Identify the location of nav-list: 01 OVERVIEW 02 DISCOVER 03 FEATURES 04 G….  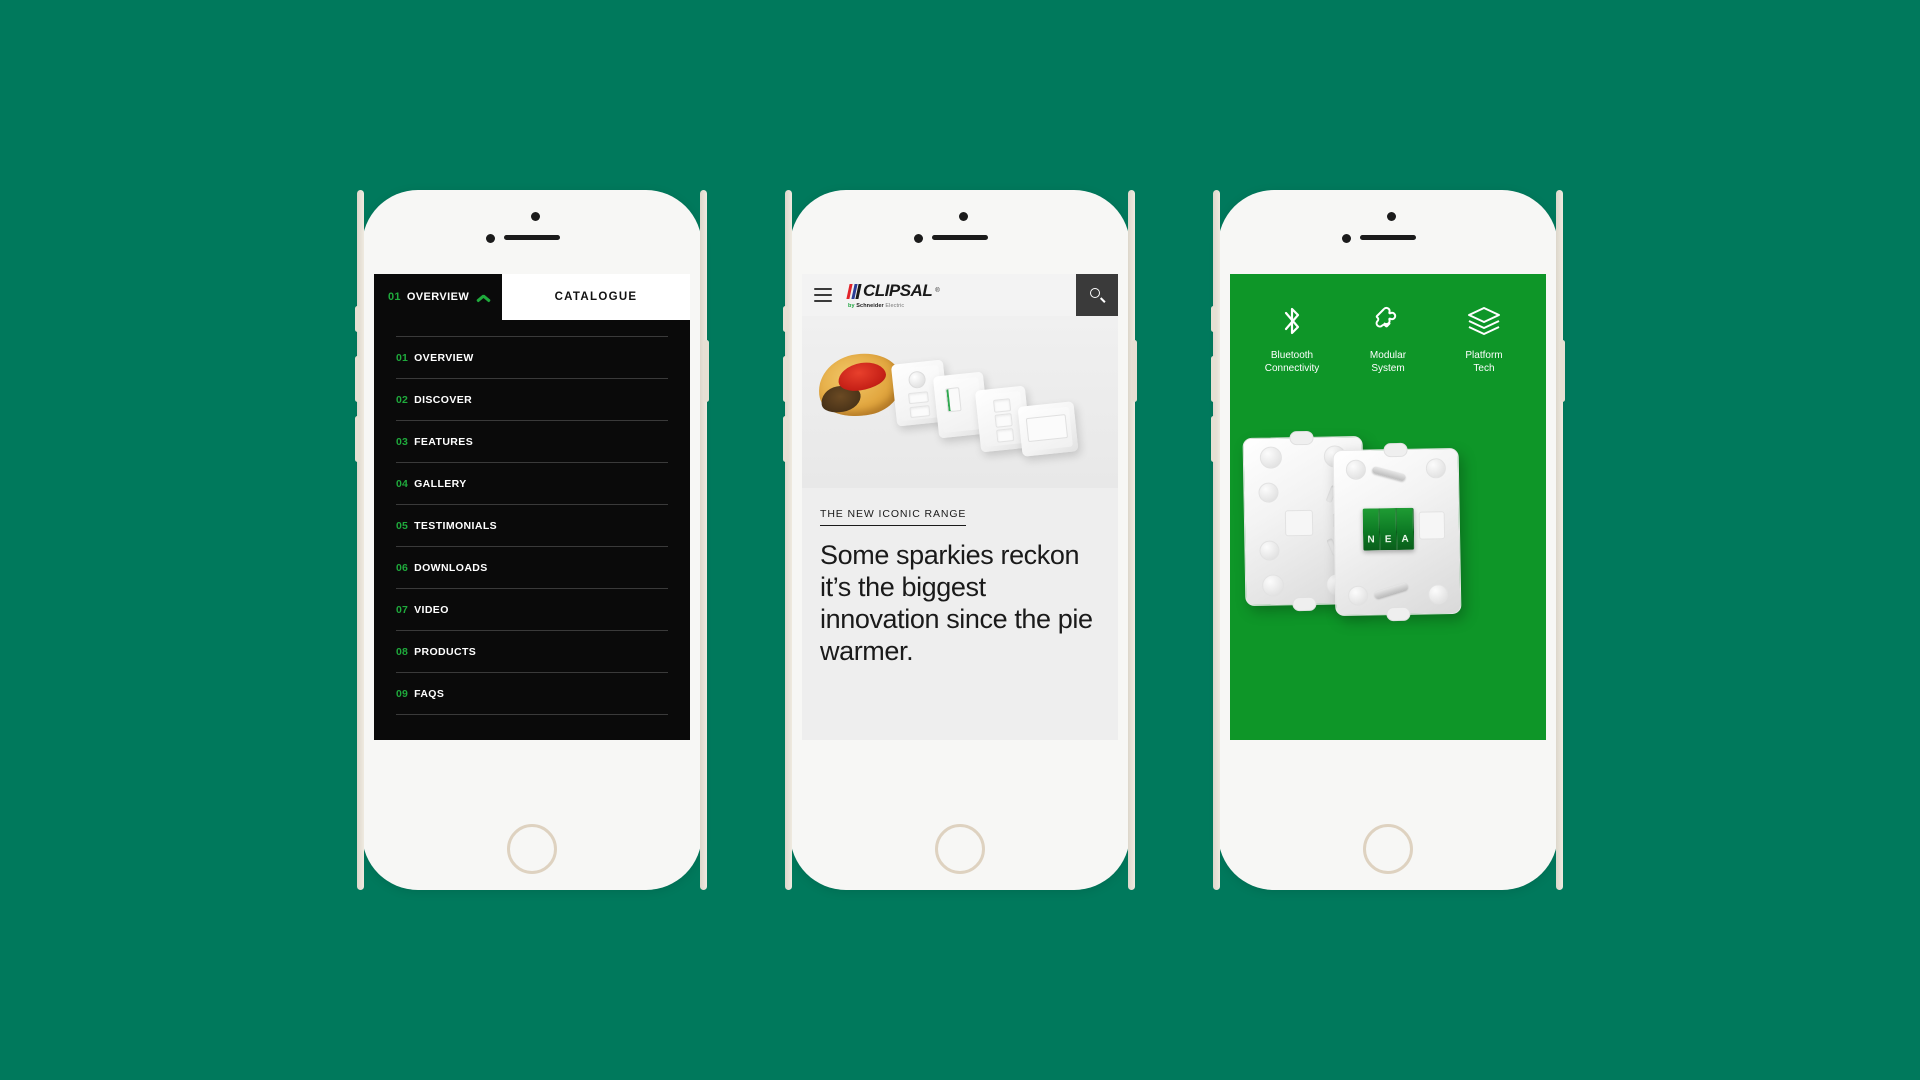
(532, 530).